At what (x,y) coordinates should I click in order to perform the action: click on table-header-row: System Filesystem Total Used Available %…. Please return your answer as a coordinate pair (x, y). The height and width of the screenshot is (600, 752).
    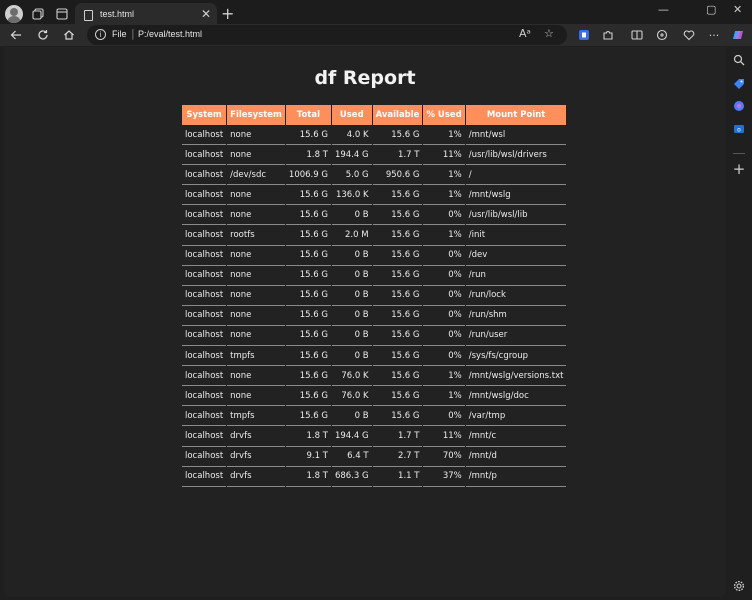
    Looking at the image, I should click on (374, 115).